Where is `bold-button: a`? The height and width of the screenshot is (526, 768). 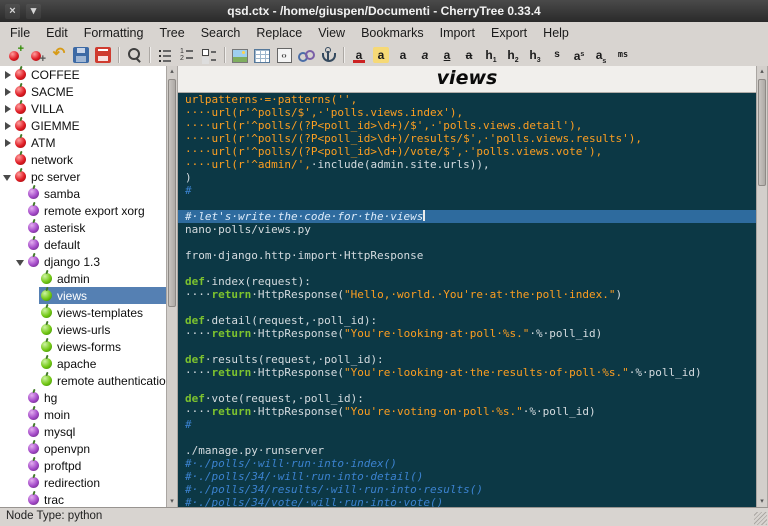 bold-button: a is located at coordinates (403, 54).